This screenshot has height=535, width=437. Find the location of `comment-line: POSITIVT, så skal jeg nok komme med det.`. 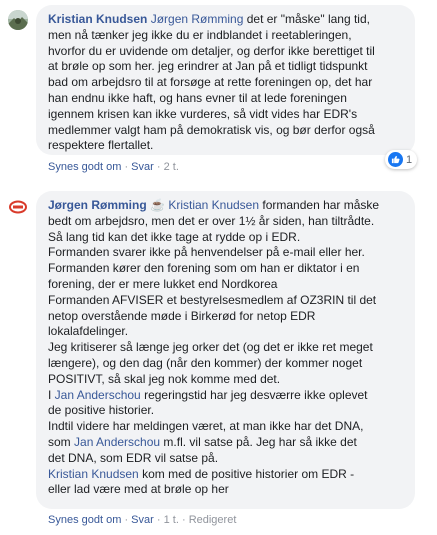

comment-line: POSITIVT, så skal jeg nok komme med det. is located at coordinates (164, 378).